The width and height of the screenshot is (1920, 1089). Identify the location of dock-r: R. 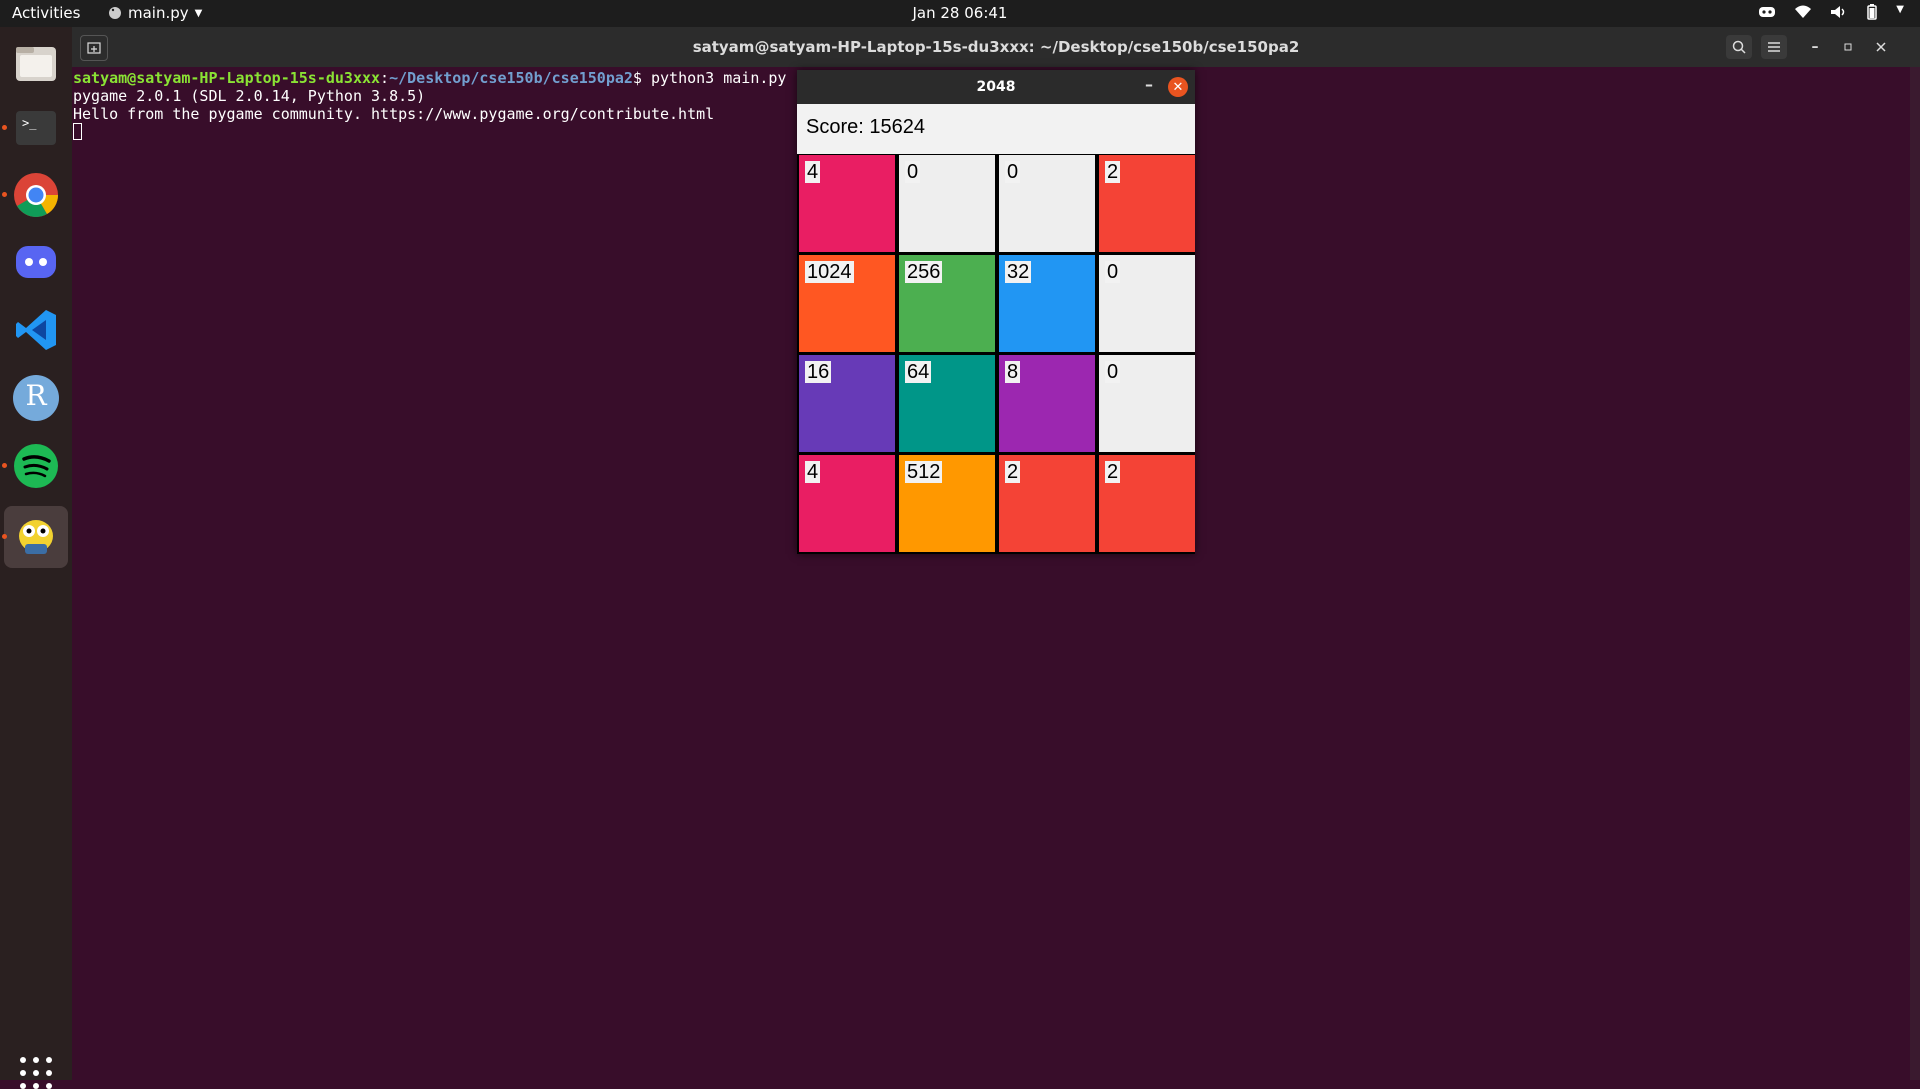
(36, 398).